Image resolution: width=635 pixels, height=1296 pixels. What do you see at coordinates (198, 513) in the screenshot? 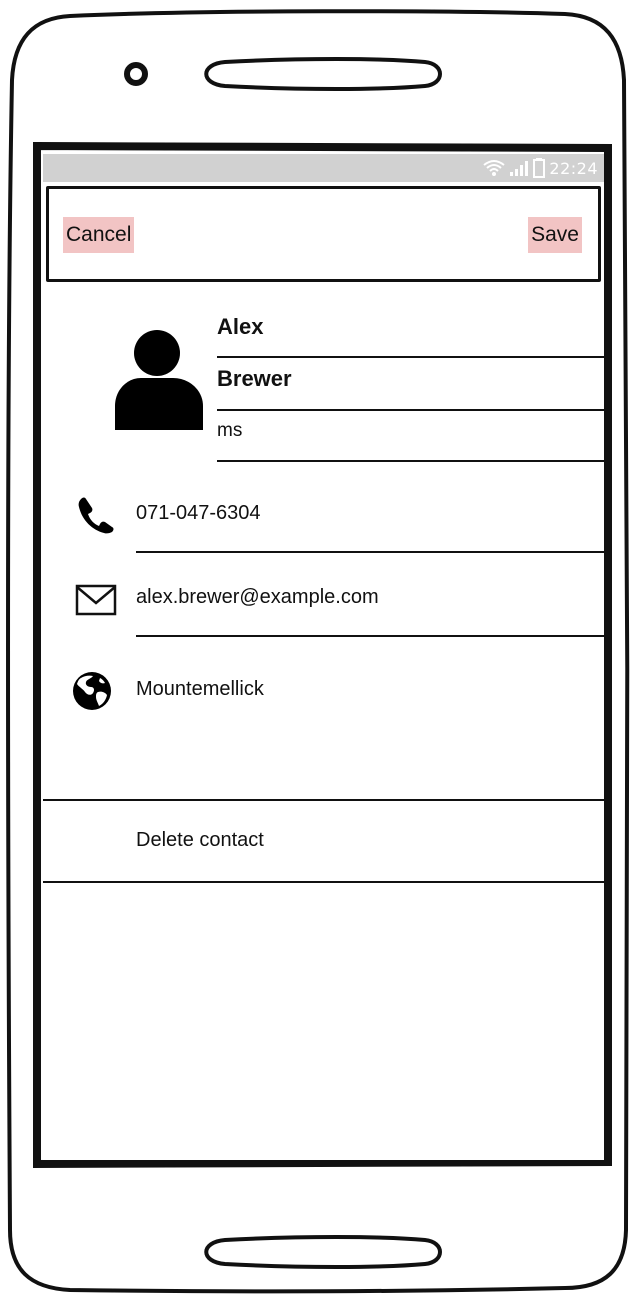
I see `phone-field: 071-047-6304` at bounding box center [198, 513].